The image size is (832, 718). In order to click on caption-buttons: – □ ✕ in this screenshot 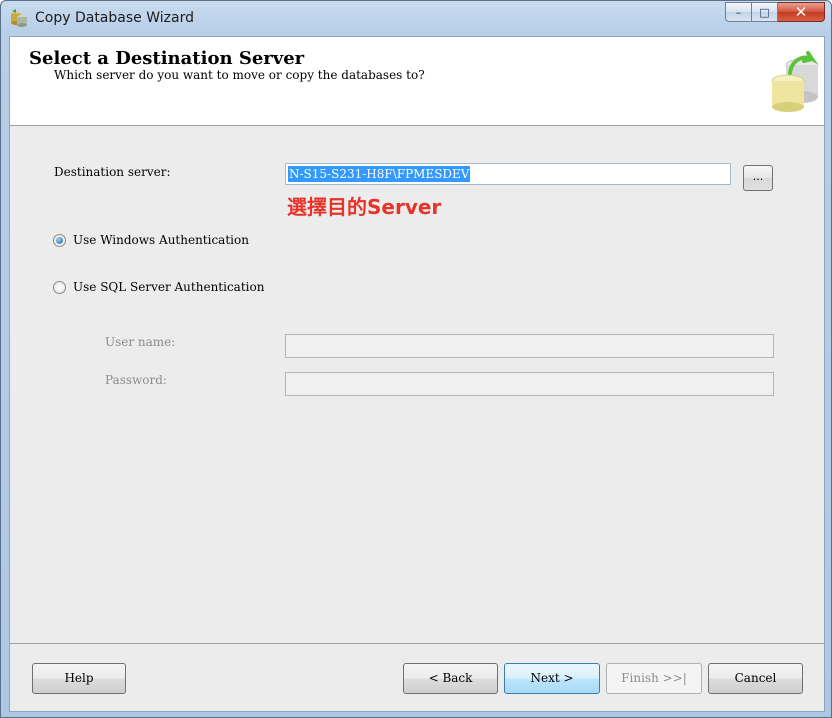, I will do `click(775, 12)`.